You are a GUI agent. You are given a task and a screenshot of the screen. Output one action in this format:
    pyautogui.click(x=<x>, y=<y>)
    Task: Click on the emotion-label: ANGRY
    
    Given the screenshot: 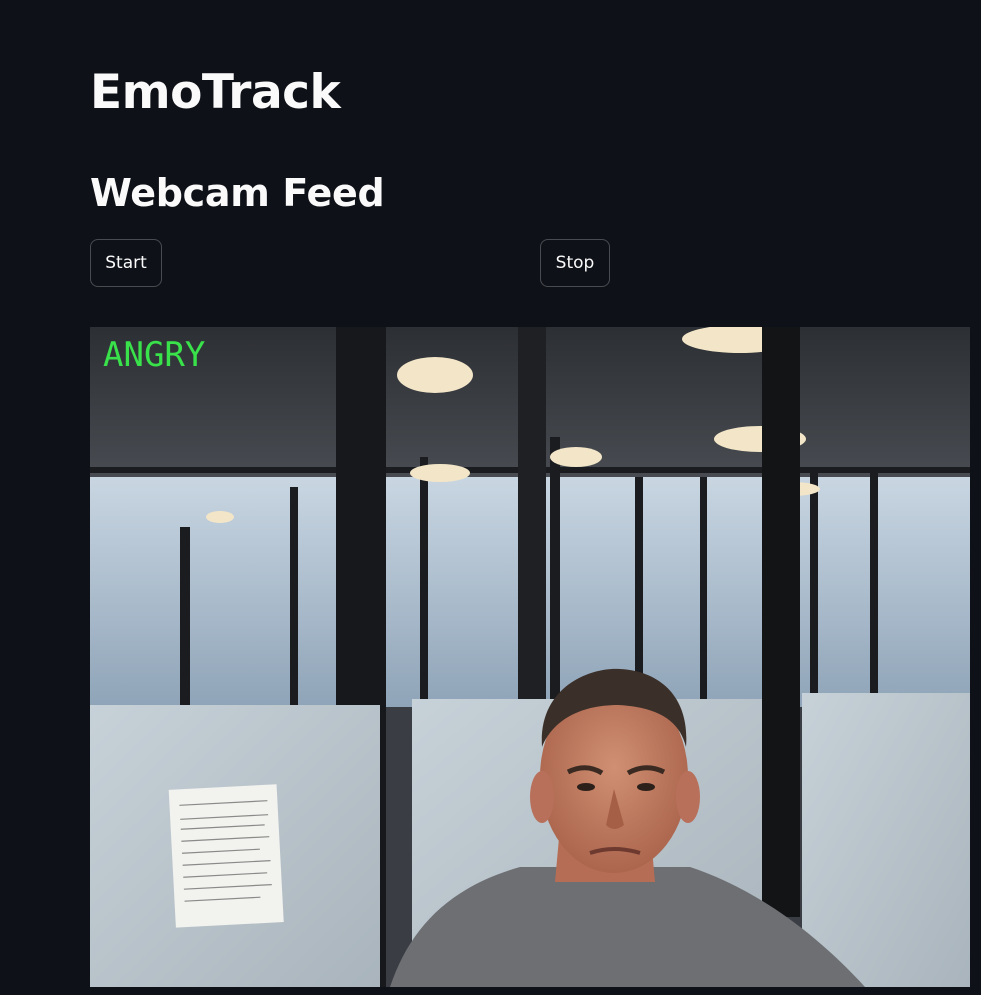 What is the action you would take?
    pyautogui.click(x=154, y=355)
    